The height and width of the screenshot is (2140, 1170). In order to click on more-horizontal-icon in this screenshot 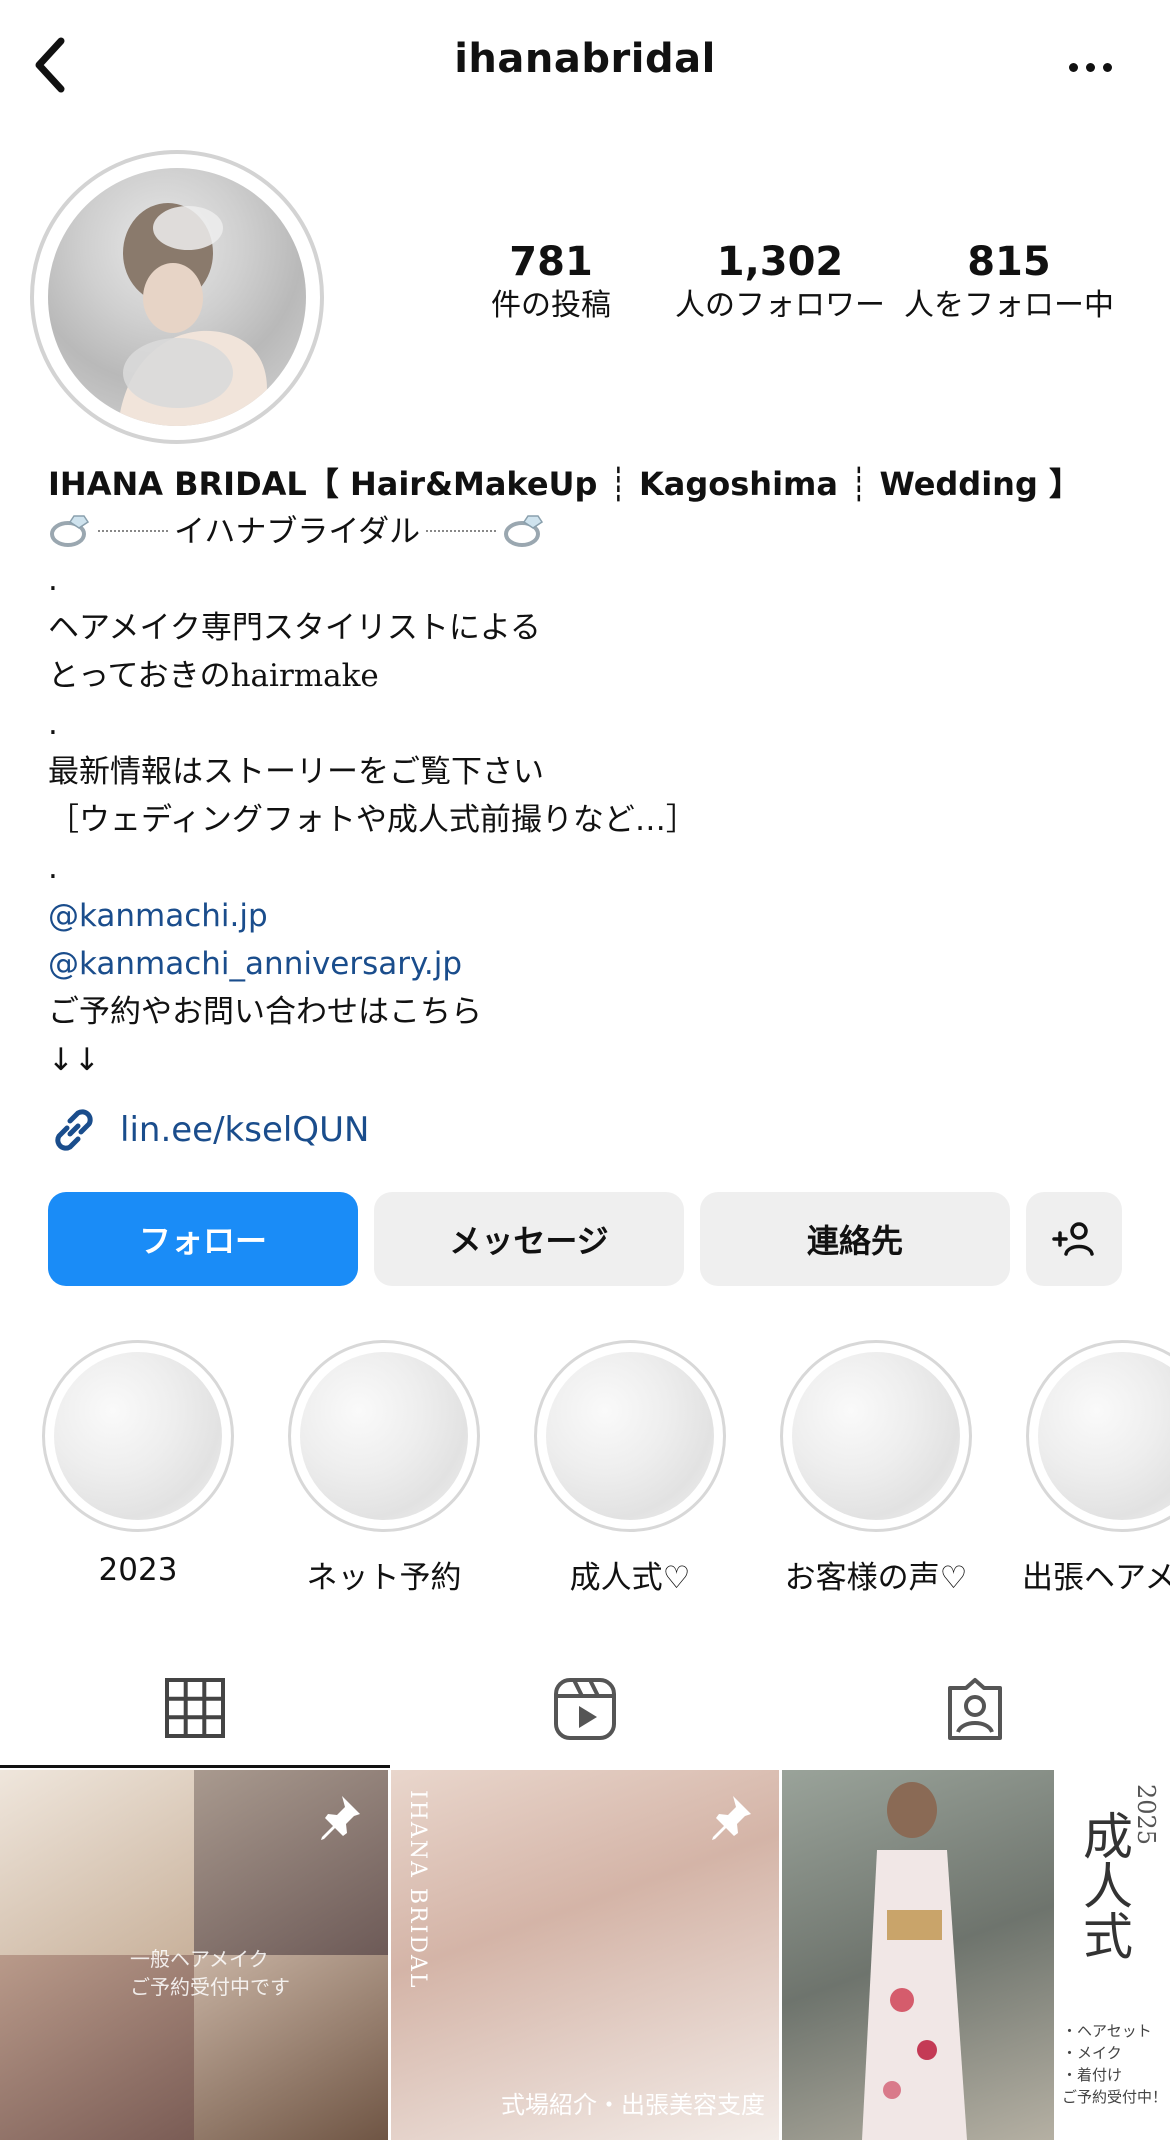, I will do `click(1073, 67)`.